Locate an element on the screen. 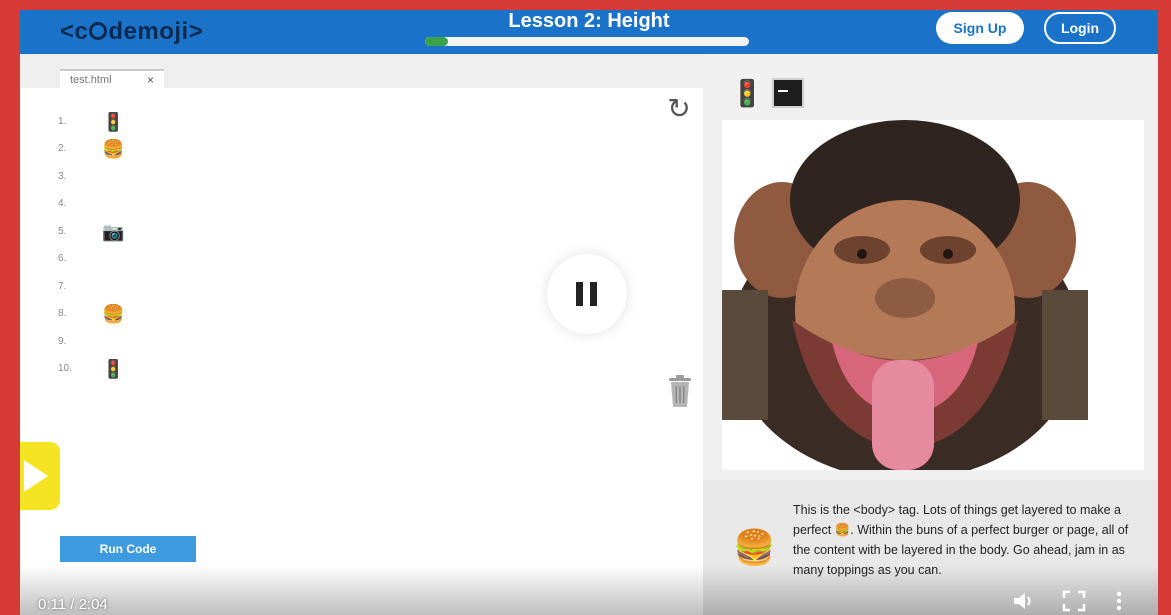 The image size is (1171, 615). line-number: 8. is located at coordinates (62, 313).